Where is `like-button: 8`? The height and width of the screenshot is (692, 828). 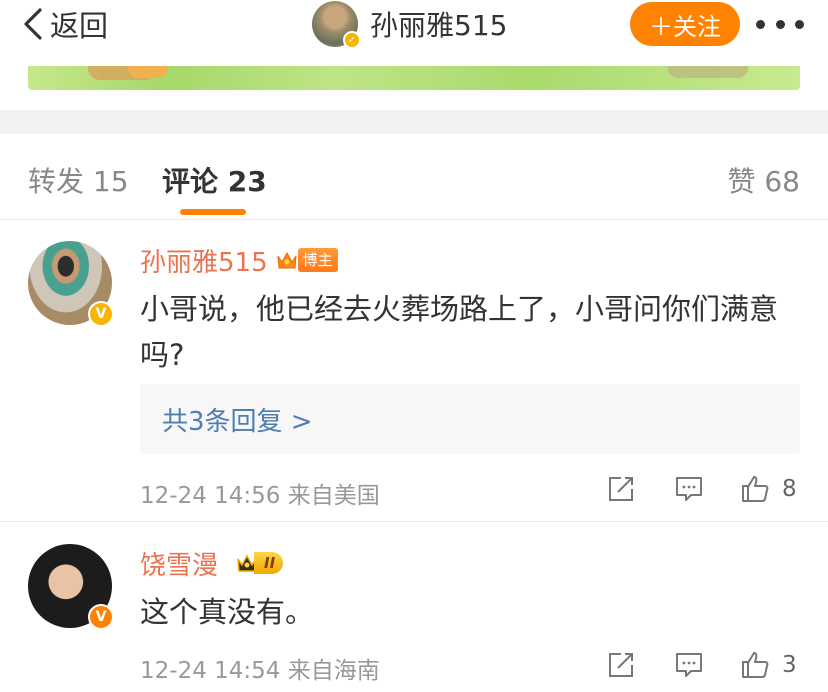
like-button: 8 is located at coordinates (768, 489).